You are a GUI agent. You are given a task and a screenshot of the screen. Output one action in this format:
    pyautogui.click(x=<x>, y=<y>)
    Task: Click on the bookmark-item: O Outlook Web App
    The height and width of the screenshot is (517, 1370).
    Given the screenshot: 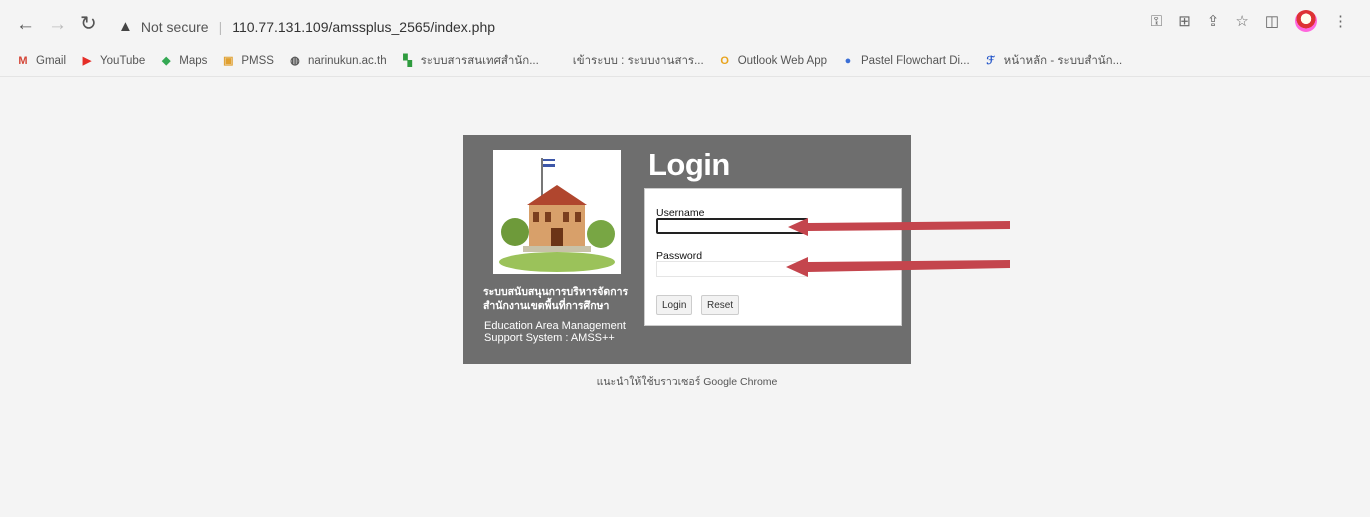 What is the action you would take?
    pyautogui.click(x=772, y=61)
    